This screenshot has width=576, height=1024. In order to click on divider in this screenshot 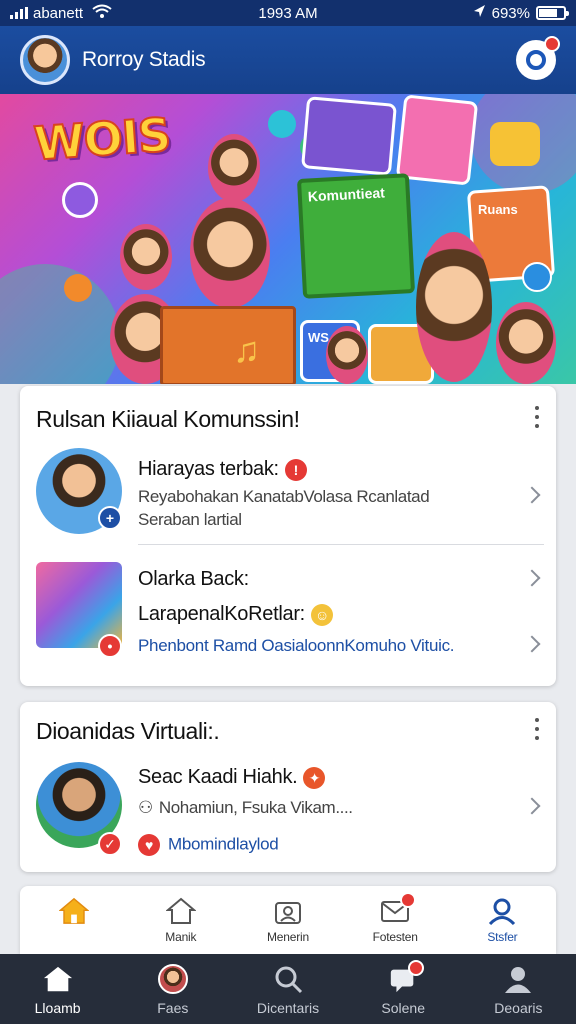, I will do `click(341, 544)`.